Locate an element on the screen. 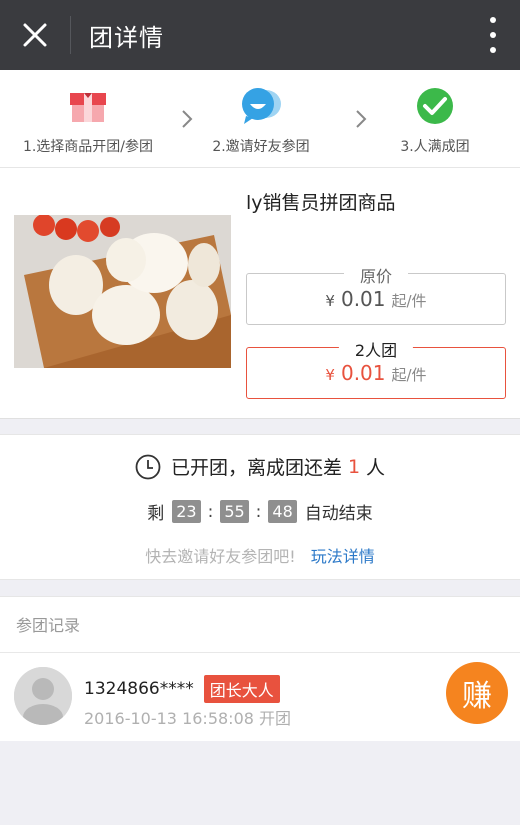 The image size is (520, 825). title-divider is located at coordinates (70, 35).